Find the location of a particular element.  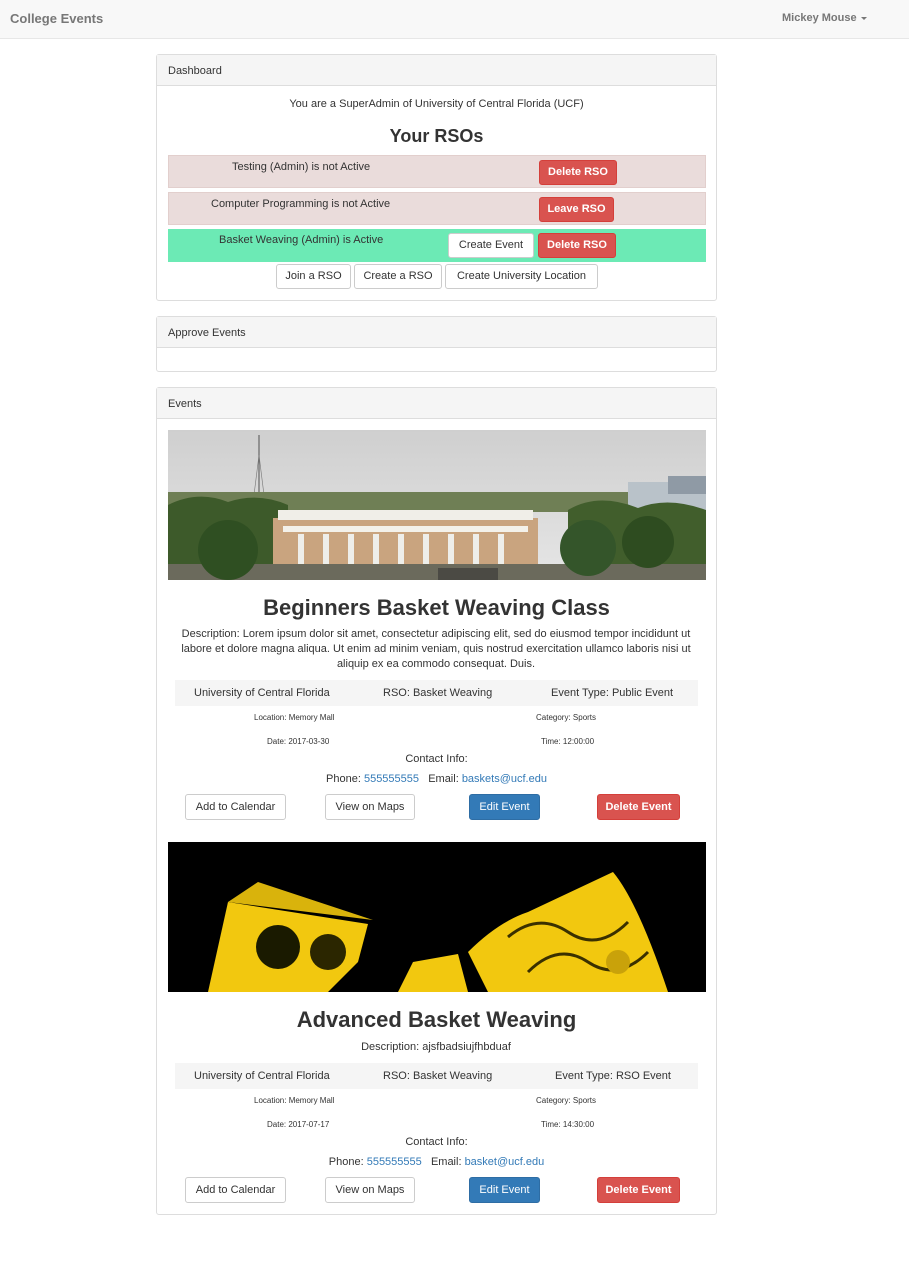

create-location-button: Create University Location is located at coordinates (521, 276).